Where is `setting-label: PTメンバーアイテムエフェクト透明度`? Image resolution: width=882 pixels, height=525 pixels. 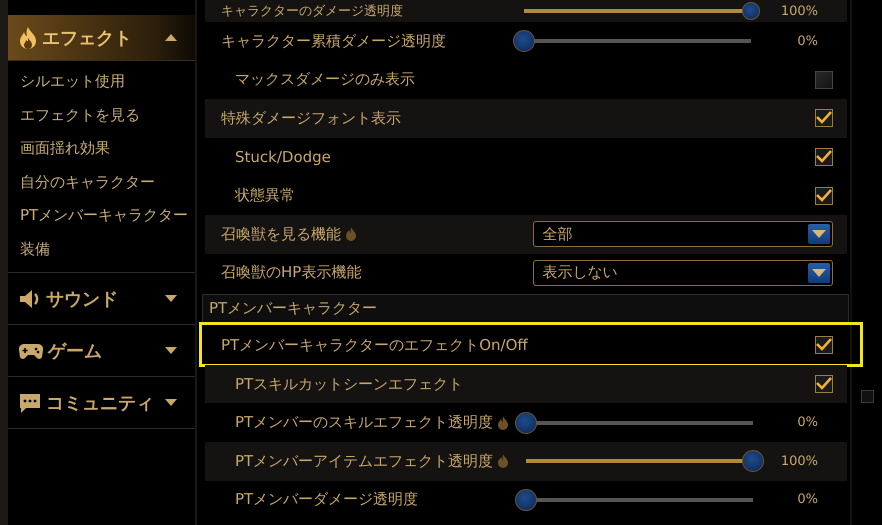
setting-label: PTメンバーアイテムエフェクト透明度 is located at coordinates (364, 461).